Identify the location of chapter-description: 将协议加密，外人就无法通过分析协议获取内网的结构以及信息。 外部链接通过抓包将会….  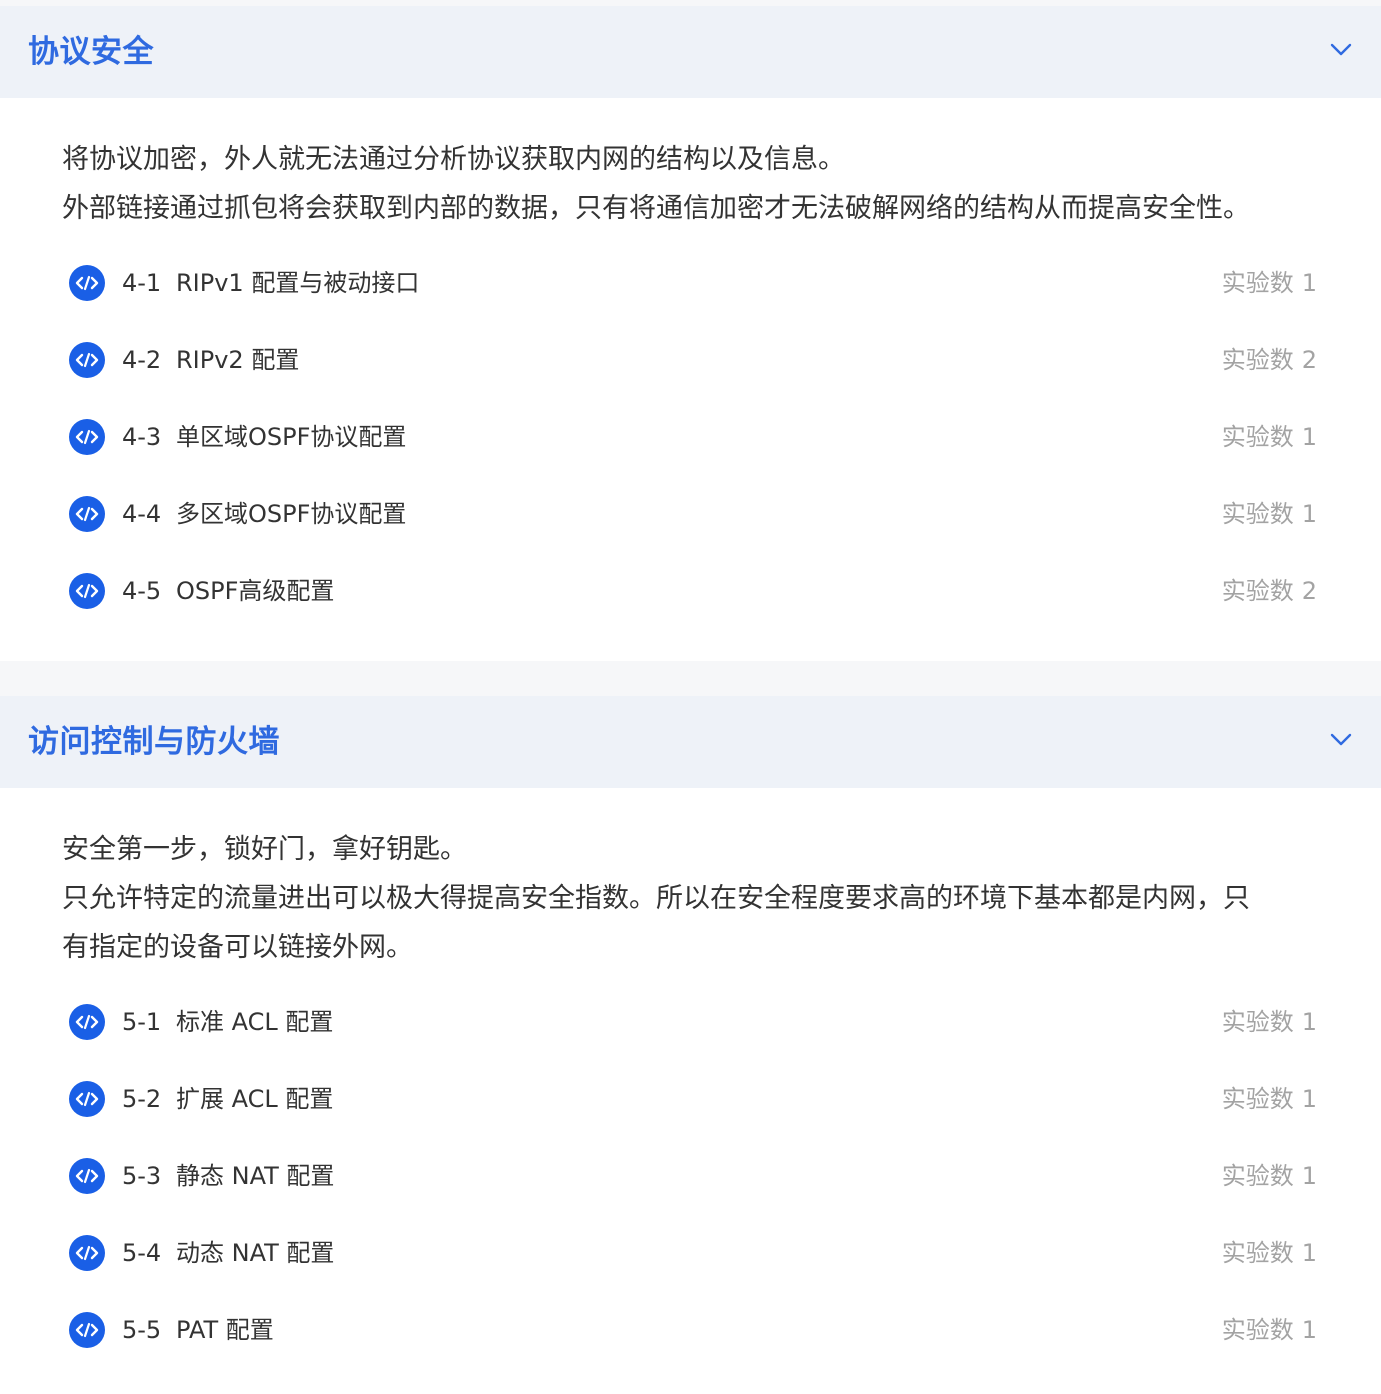
(693, 184).